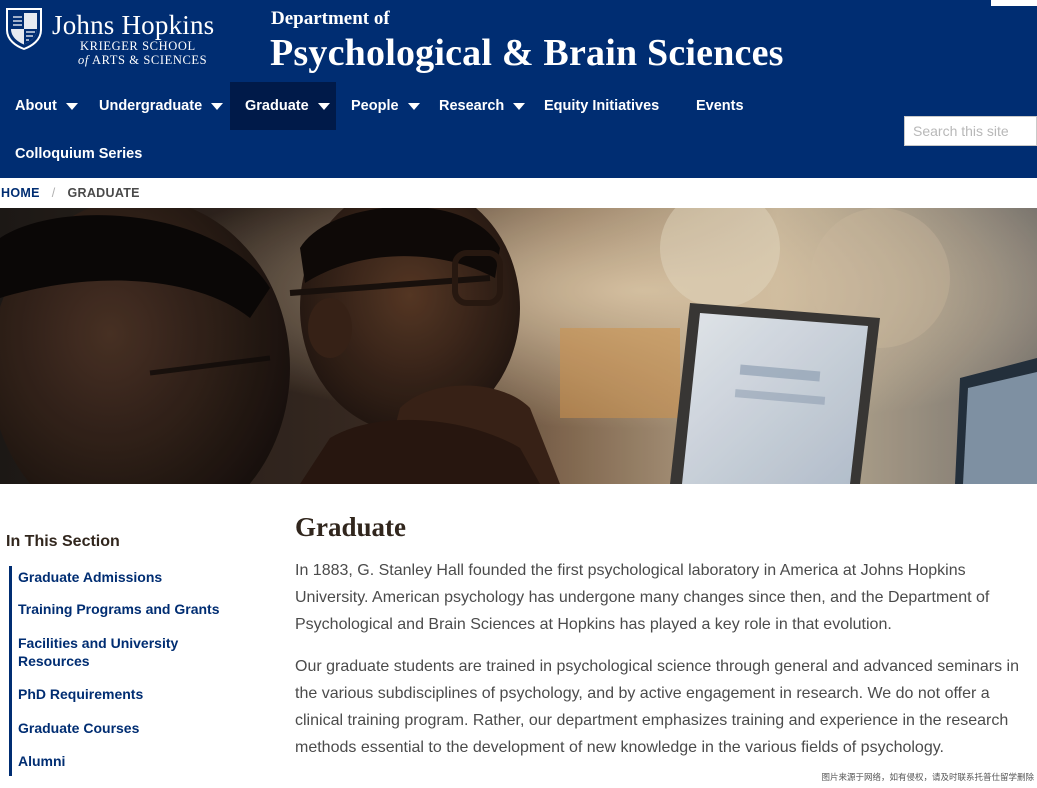  What do you see at coordinates (527, 53) in the screenshot?
I see `department-name: Psychological & Brain Sciences` at bounding box center [527, 53].